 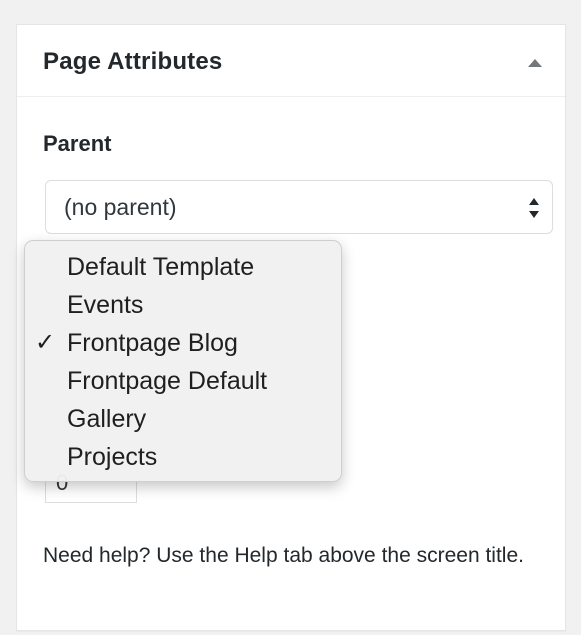 What do you see at coordinates (183, 305) in the screenshot?
I see `template-option-events: Events` at bounding box center [183, 305].